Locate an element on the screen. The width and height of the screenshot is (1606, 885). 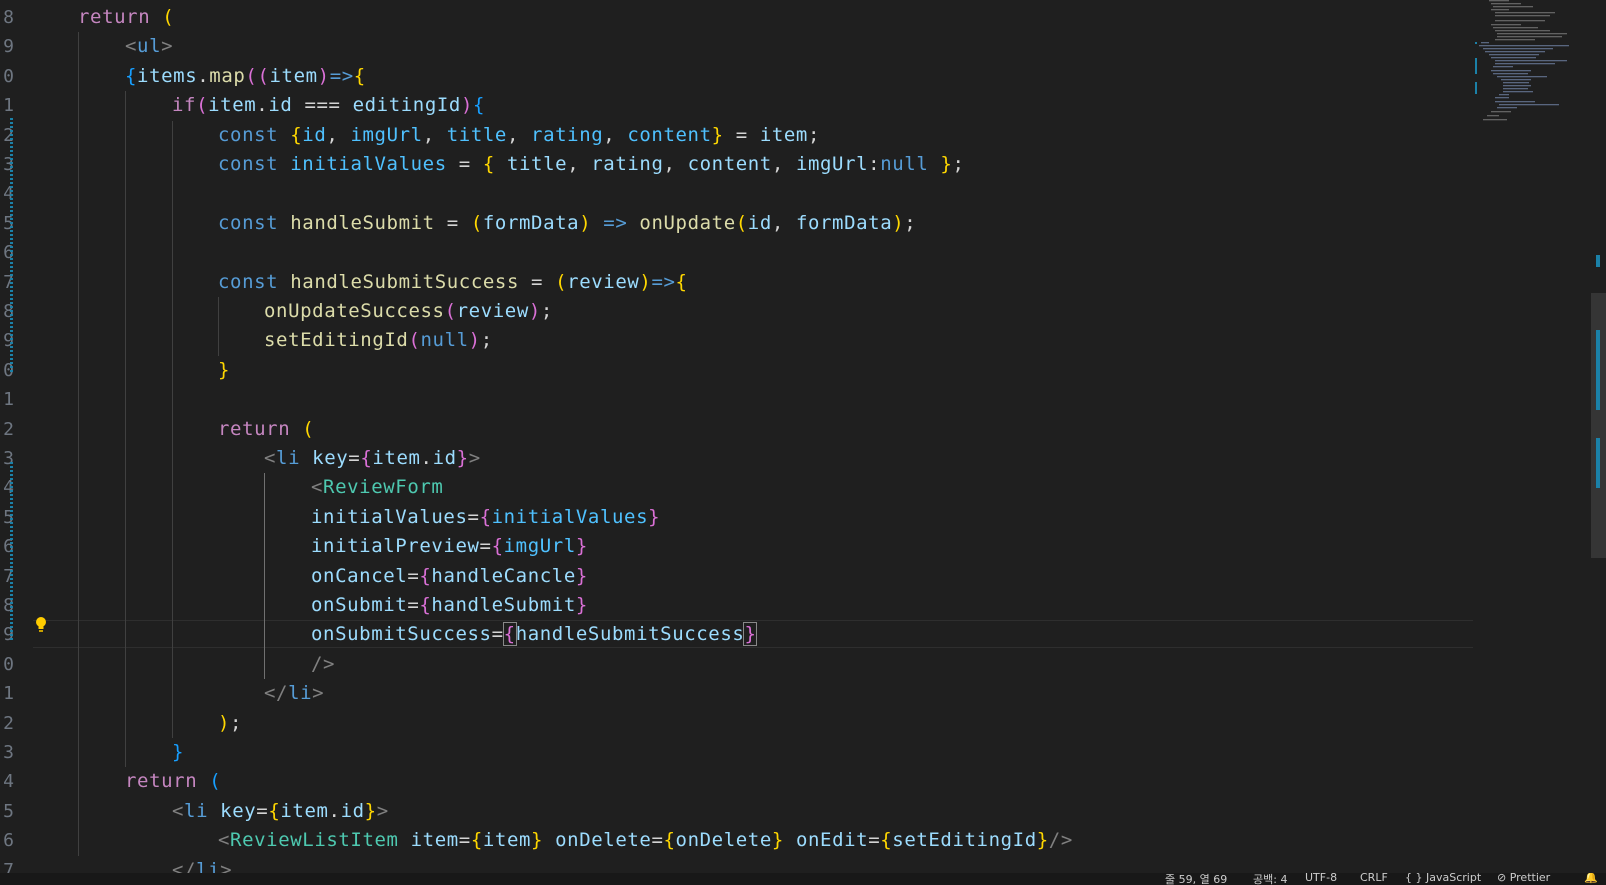
cursor-position: 줄 59, 열 69 is located at coordinates (1196, 879).